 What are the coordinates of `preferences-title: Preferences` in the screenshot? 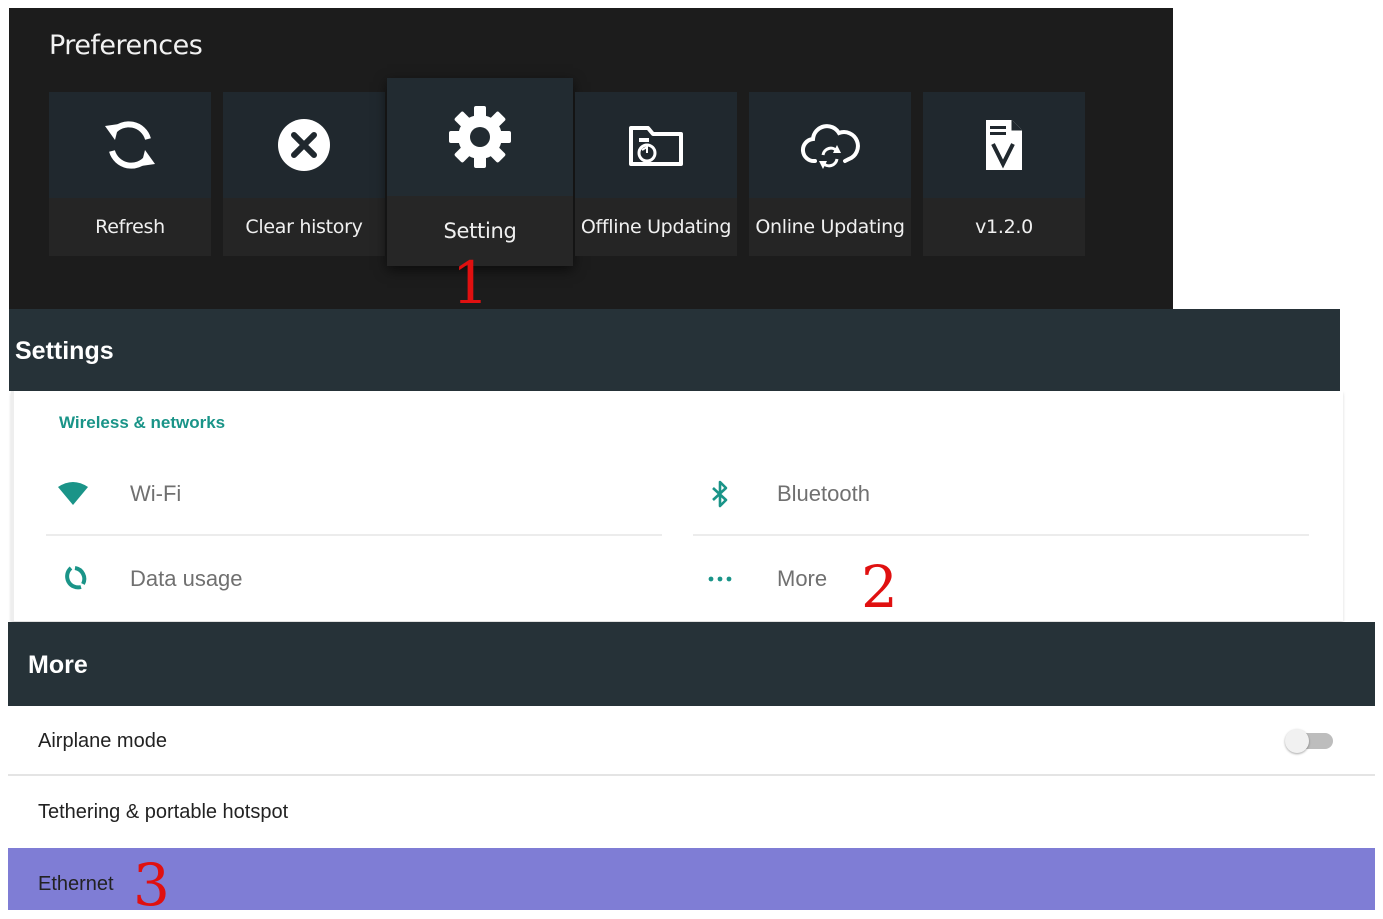 It's located at (126, 45).